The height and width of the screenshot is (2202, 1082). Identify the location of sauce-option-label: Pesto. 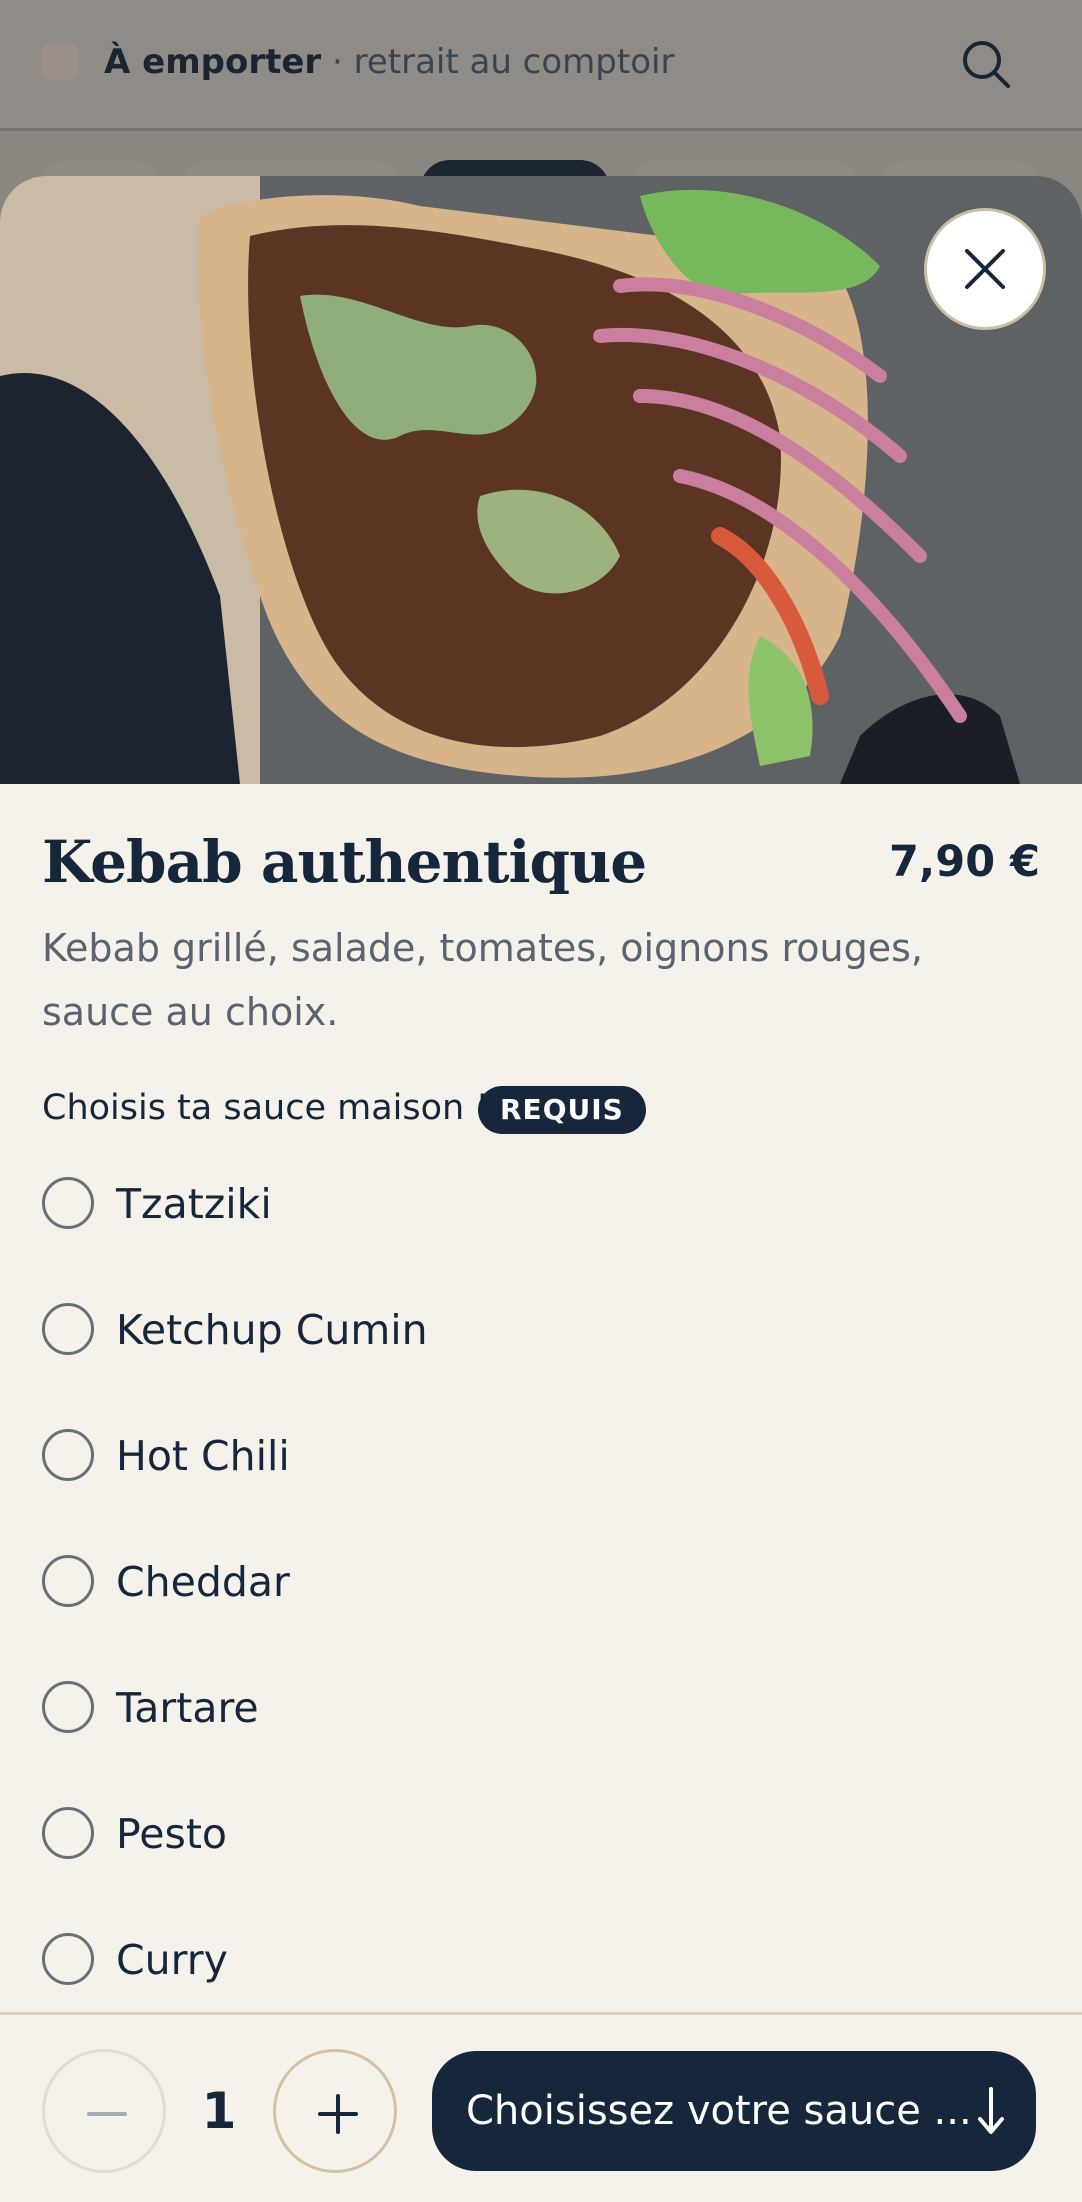
(172, 1834).